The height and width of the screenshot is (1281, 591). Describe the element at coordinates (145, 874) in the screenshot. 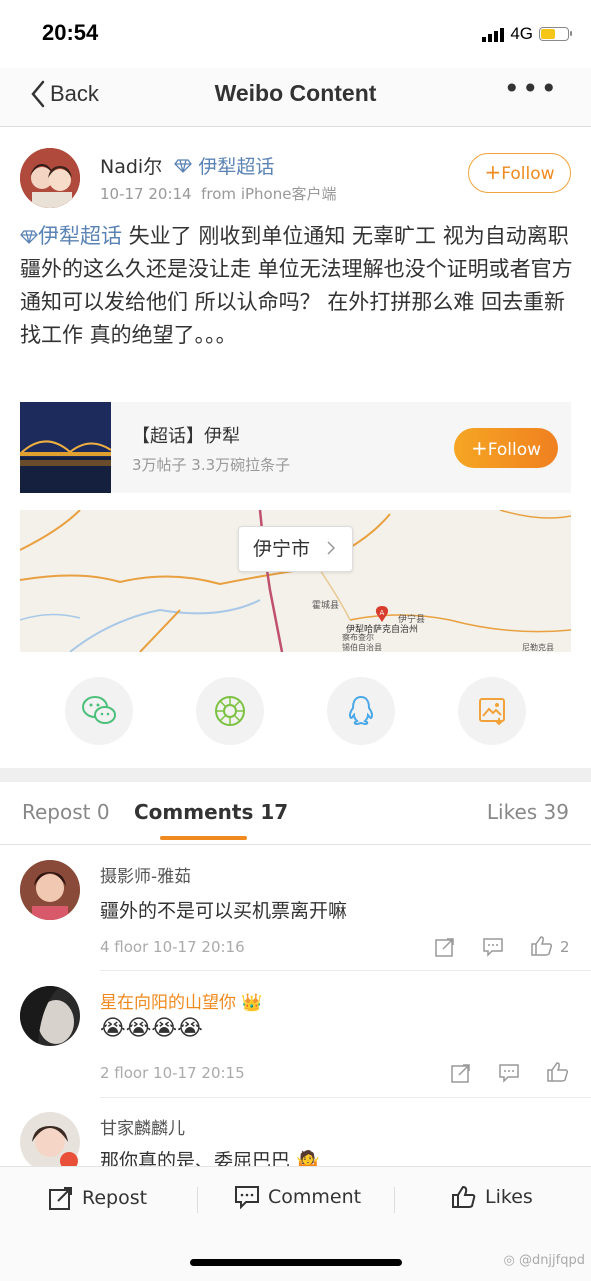

I see `commenter-name: 摄影师-雅茹` at that location.